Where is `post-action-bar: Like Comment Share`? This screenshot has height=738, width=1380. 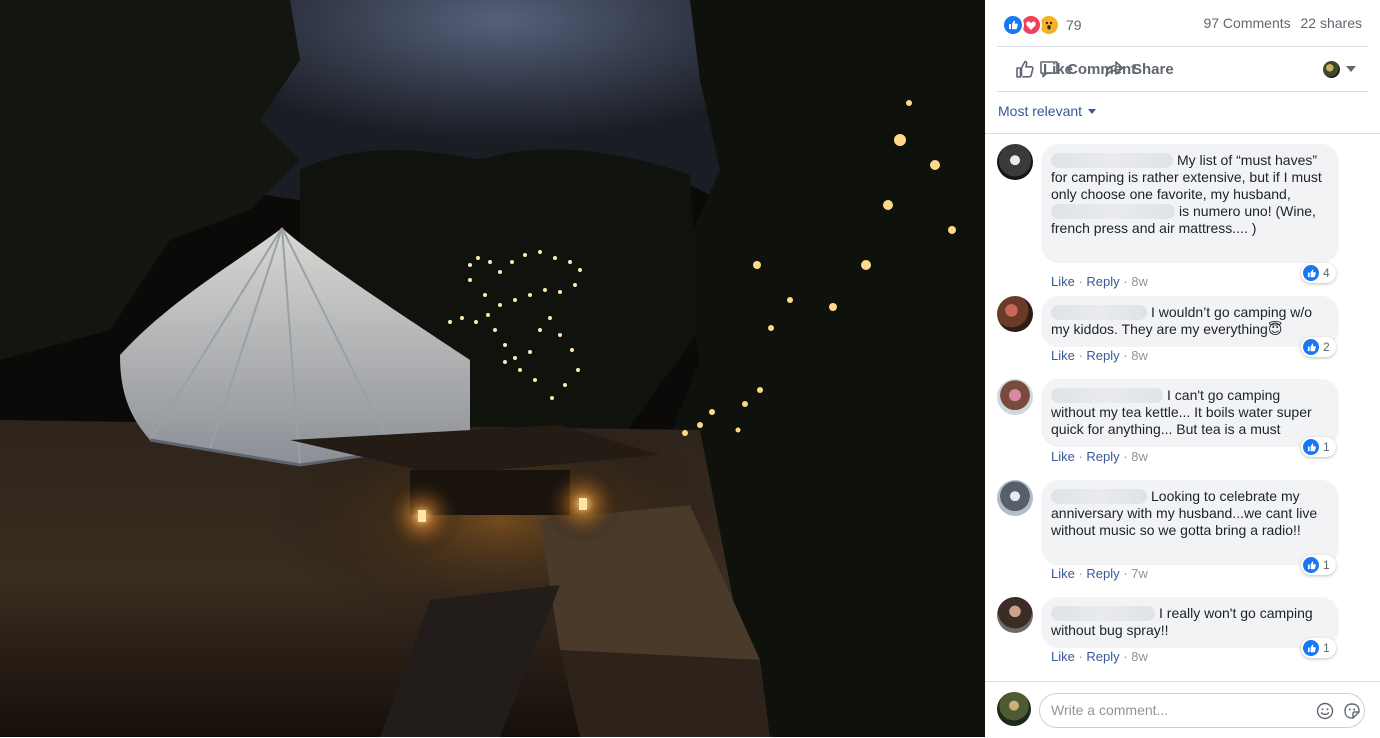
post-action-bar: Like Comment Share is located at coordinates (1182, 69).